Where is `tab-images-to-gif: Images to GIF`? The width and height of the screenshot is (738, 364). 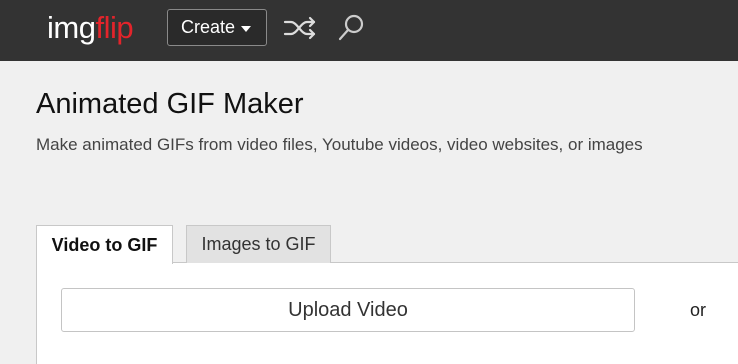
tab-images-to-gif: Images to GIF is located at coordinates (258, 244).